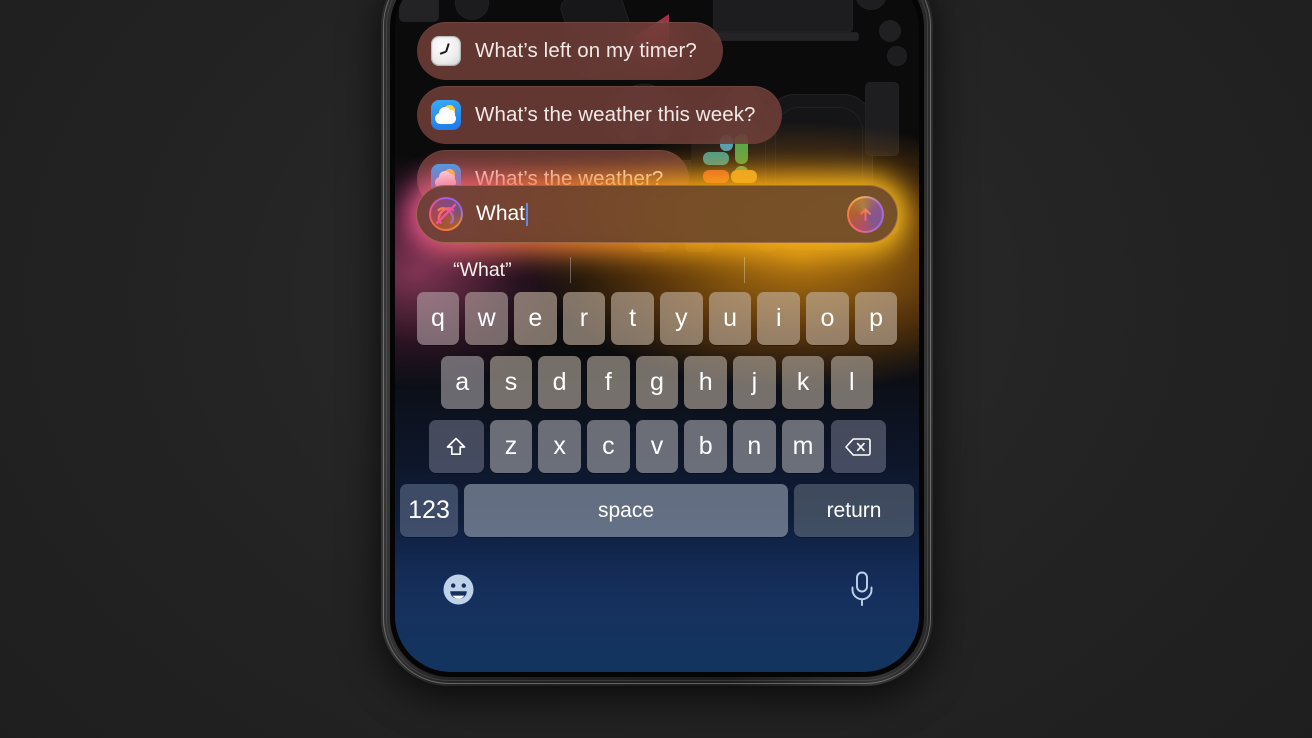 Image resolution: width=1312 pixels, height=738 pixels. Describe the element at coordinates (632, 318) in the screenshot. I see `key-t: t` at that location.